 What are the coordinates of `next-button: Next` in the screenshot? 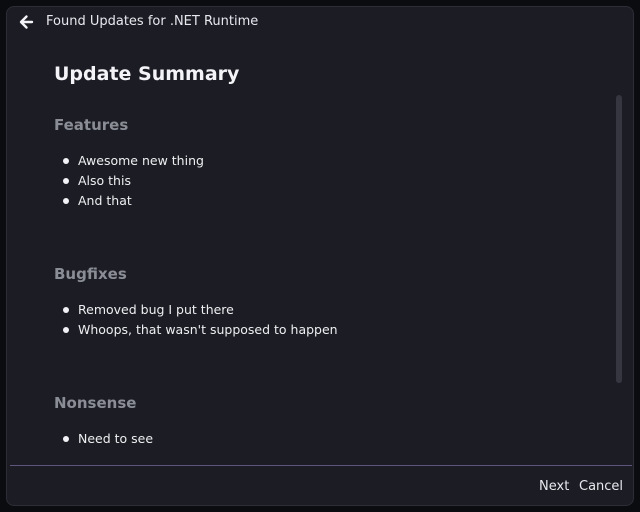 It's located at (554, 486).